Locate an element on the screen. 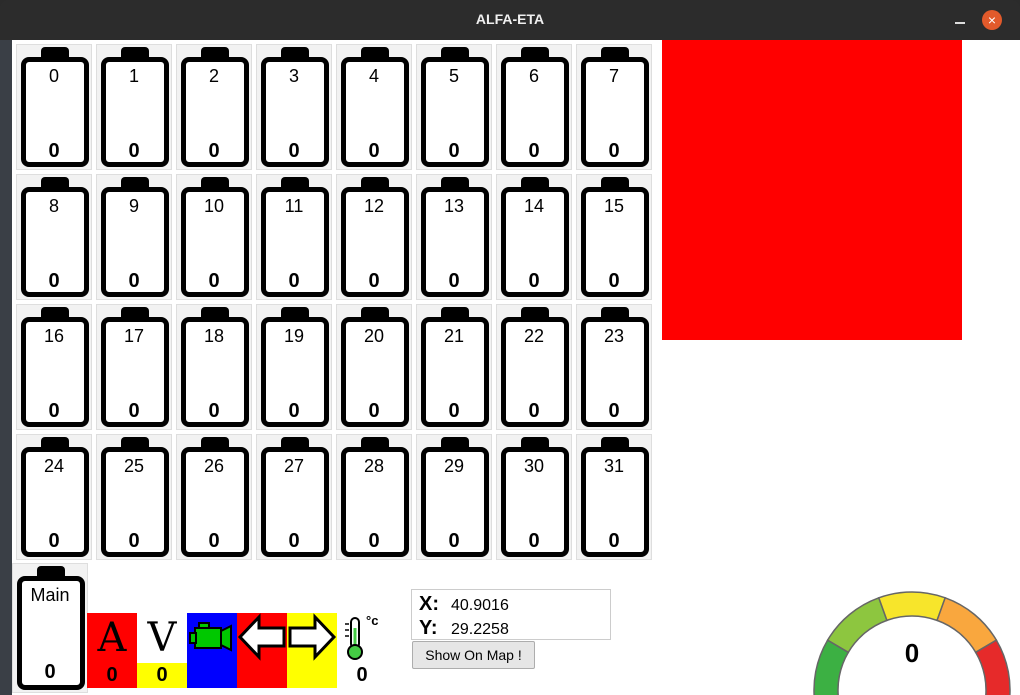 The height and width of the screenshot is (695, 1020). x-row: X: 40.9016 is located at coordinates (464, 604).